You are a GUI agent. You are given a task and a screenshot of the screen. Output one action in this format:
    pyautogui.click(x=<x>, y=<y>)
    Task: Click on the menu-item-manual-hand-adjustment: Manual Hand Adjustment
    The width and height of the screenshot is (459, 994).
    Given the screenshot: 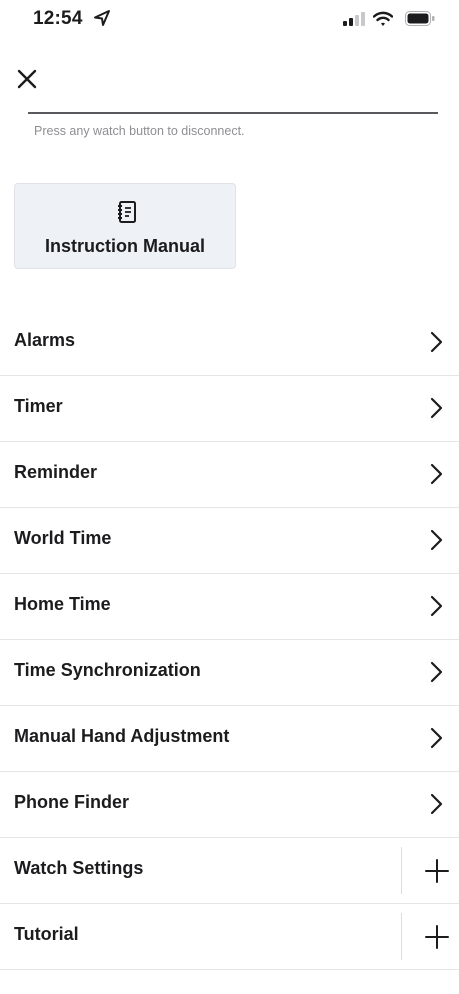 What is the action you would take?
    pyautogui.click(x=229, y=739)
    